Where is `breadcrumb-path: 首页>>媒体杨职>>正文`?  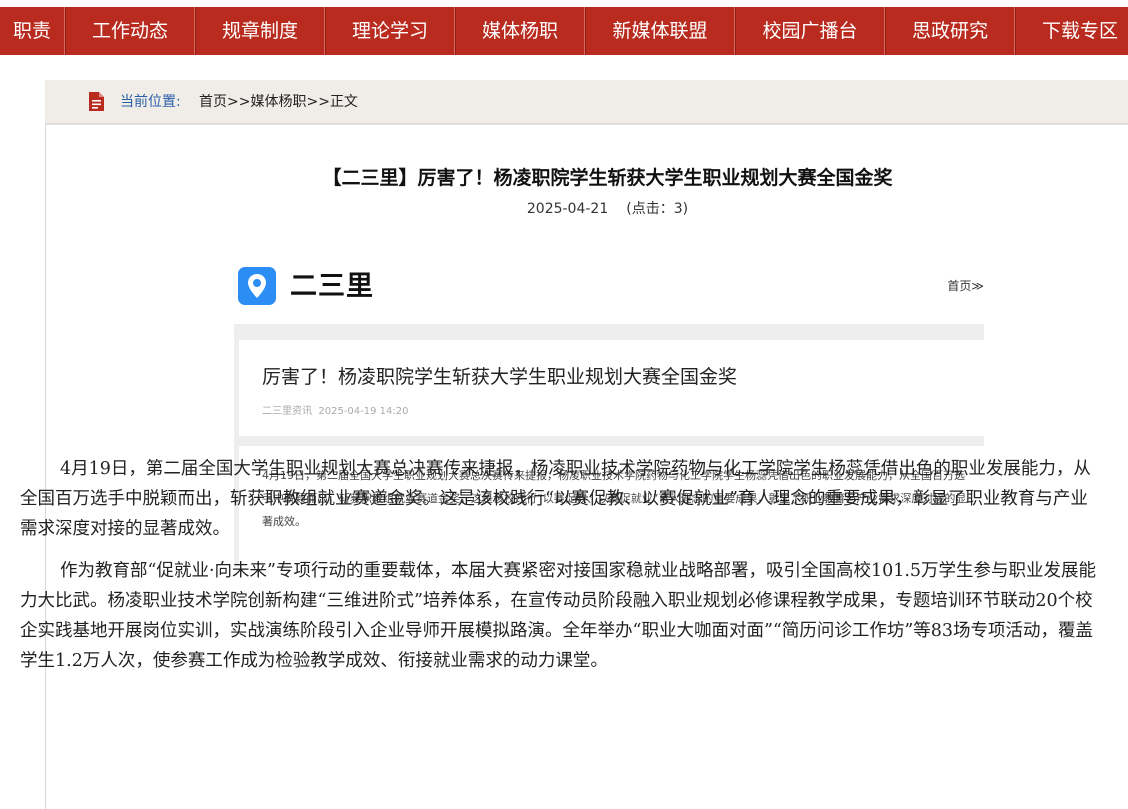 breadcrumb-path: 首页>>媒体杨职>>正文 is located at coordinates (278, 102).